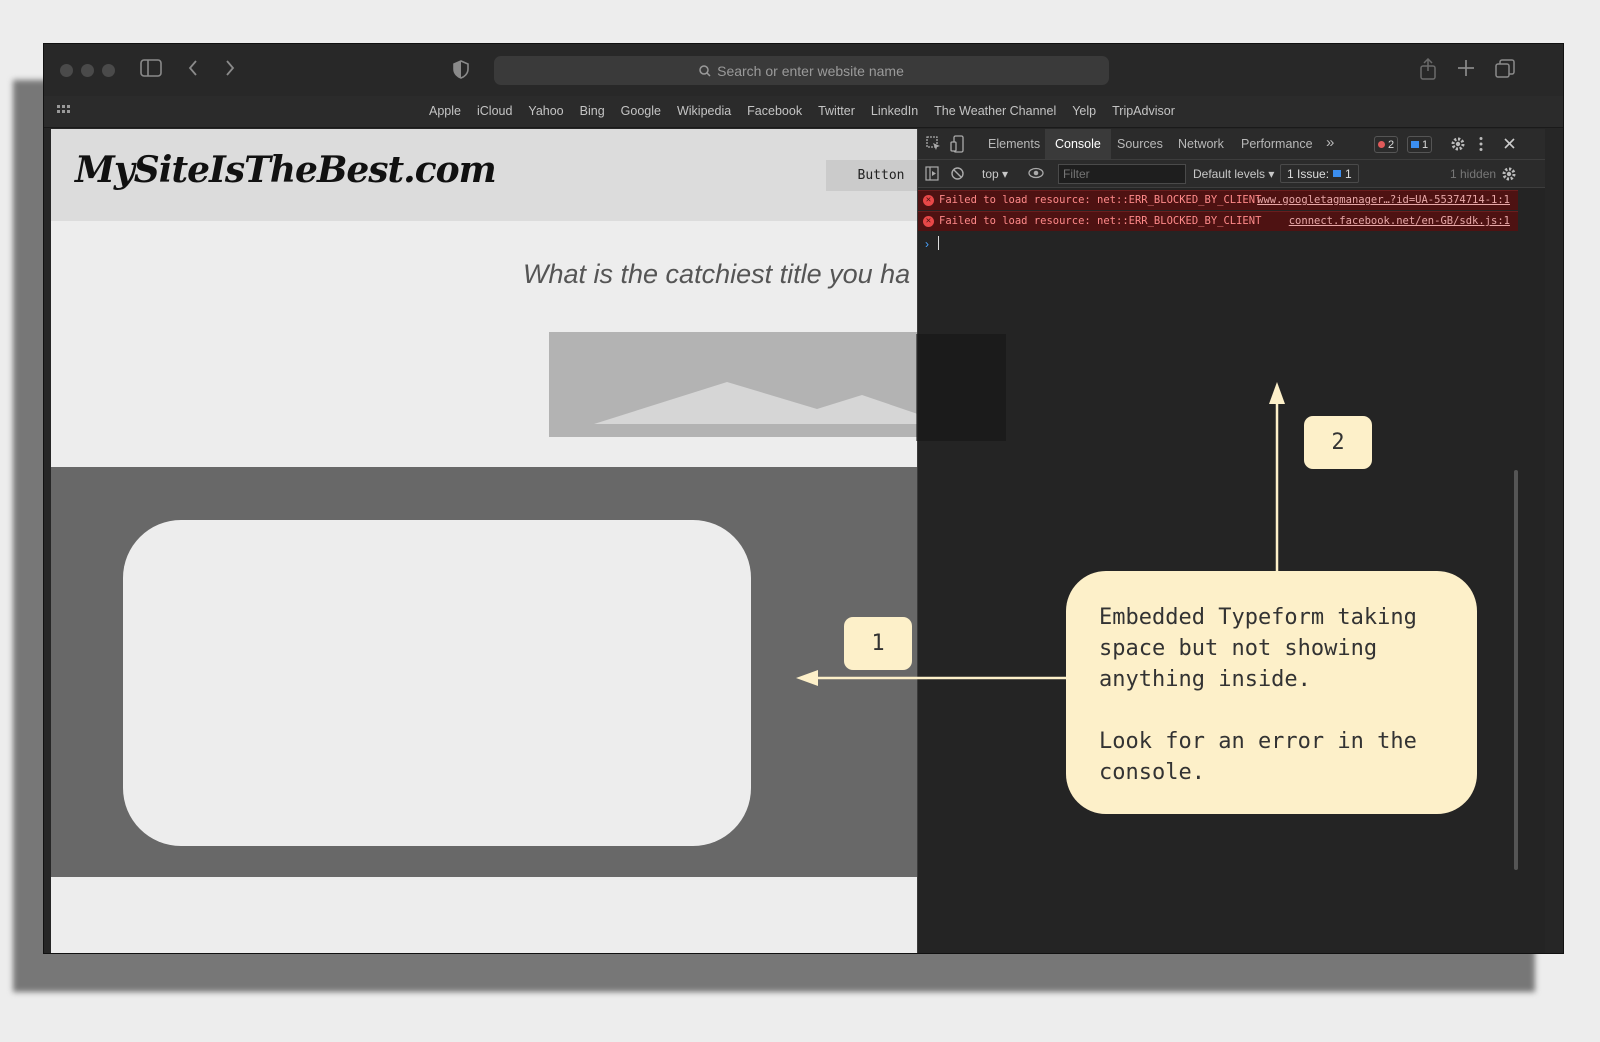 This screenshot has width=1600, height=1042. I want to click on callout-text-2: Look for an error in the console., so click(1258, 757).